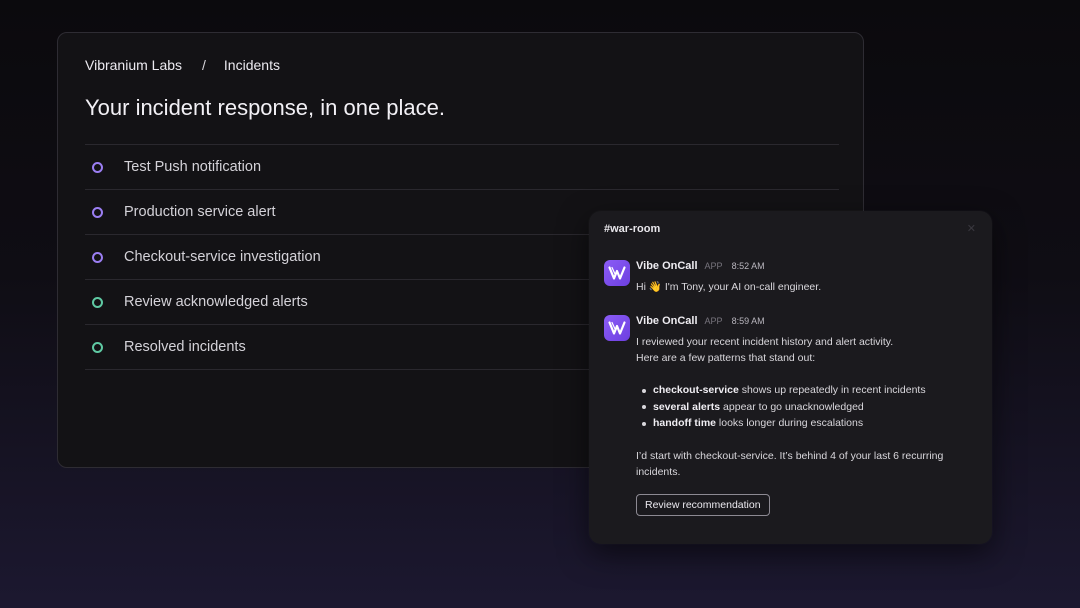 Image resolution: width=1080 pixels, height=608 pixels. I want to click on incident-label: Resolved incidents, so click(185, 347).